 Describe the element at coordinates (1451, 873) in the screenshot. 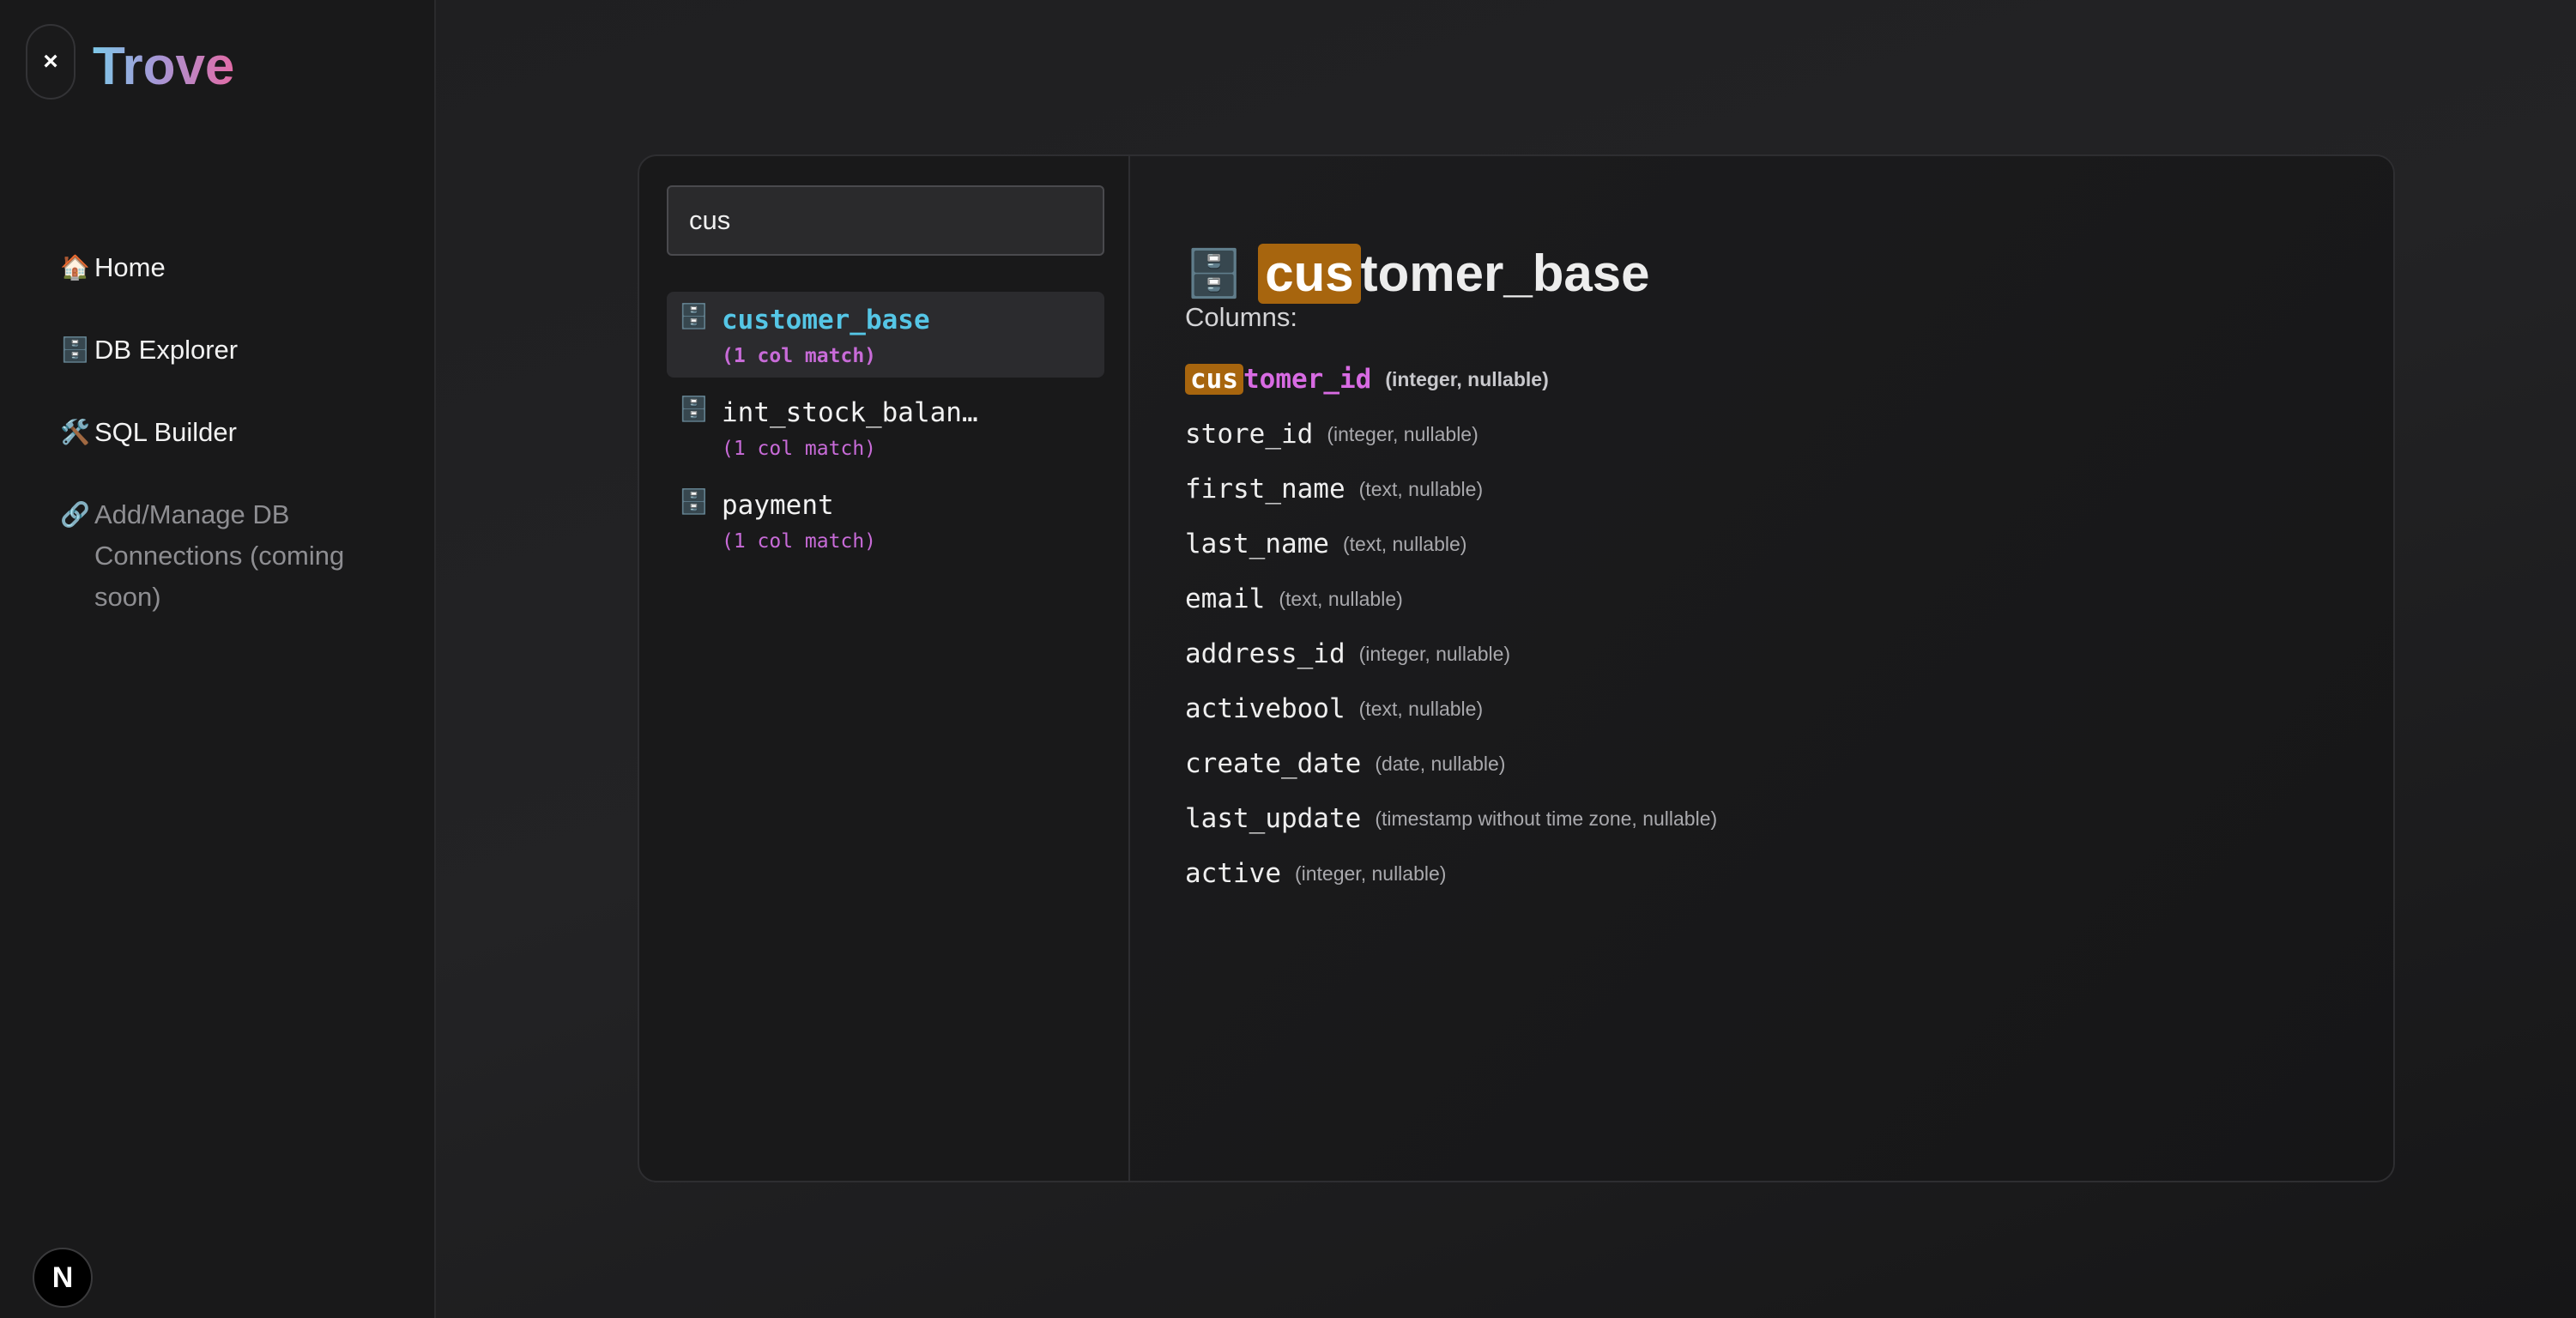

I see `column-row: active (integer, nullable)` at that location.